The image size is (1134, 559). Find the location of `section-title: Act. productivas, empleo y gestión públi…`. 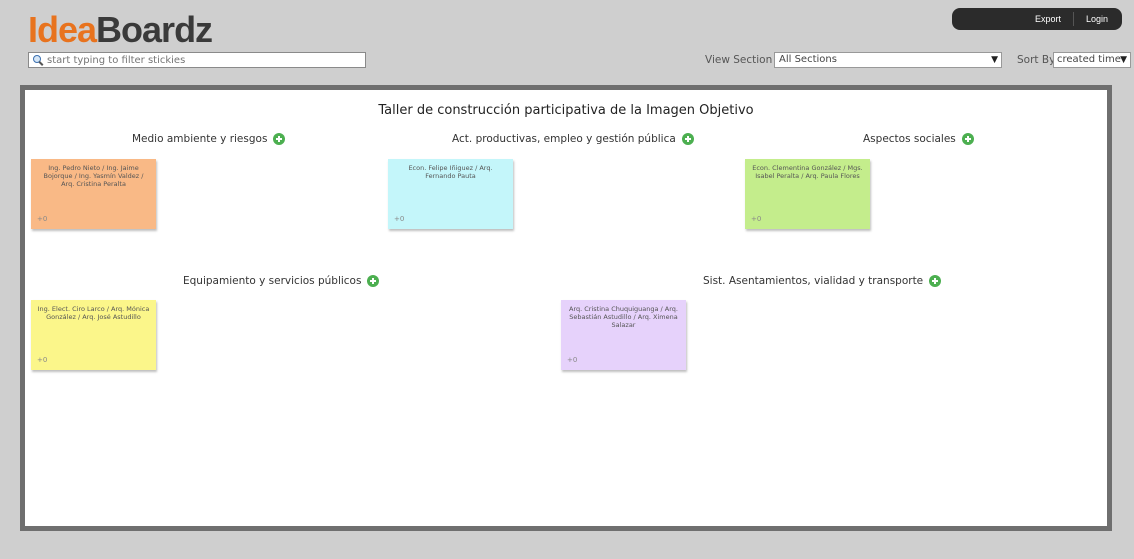

section-title: Act. productivas, empleo y gestión públi… is located at coordinates (564, 139).